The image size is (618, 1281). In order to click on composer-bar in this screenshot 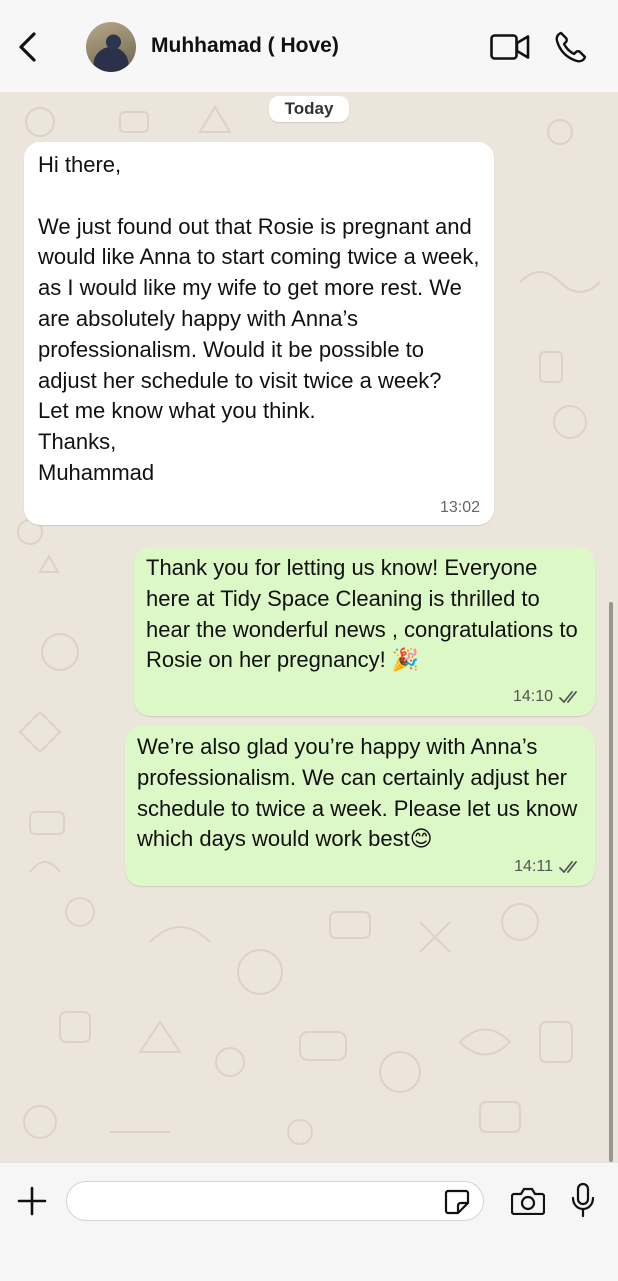, I will do `click(309, 1221)`.